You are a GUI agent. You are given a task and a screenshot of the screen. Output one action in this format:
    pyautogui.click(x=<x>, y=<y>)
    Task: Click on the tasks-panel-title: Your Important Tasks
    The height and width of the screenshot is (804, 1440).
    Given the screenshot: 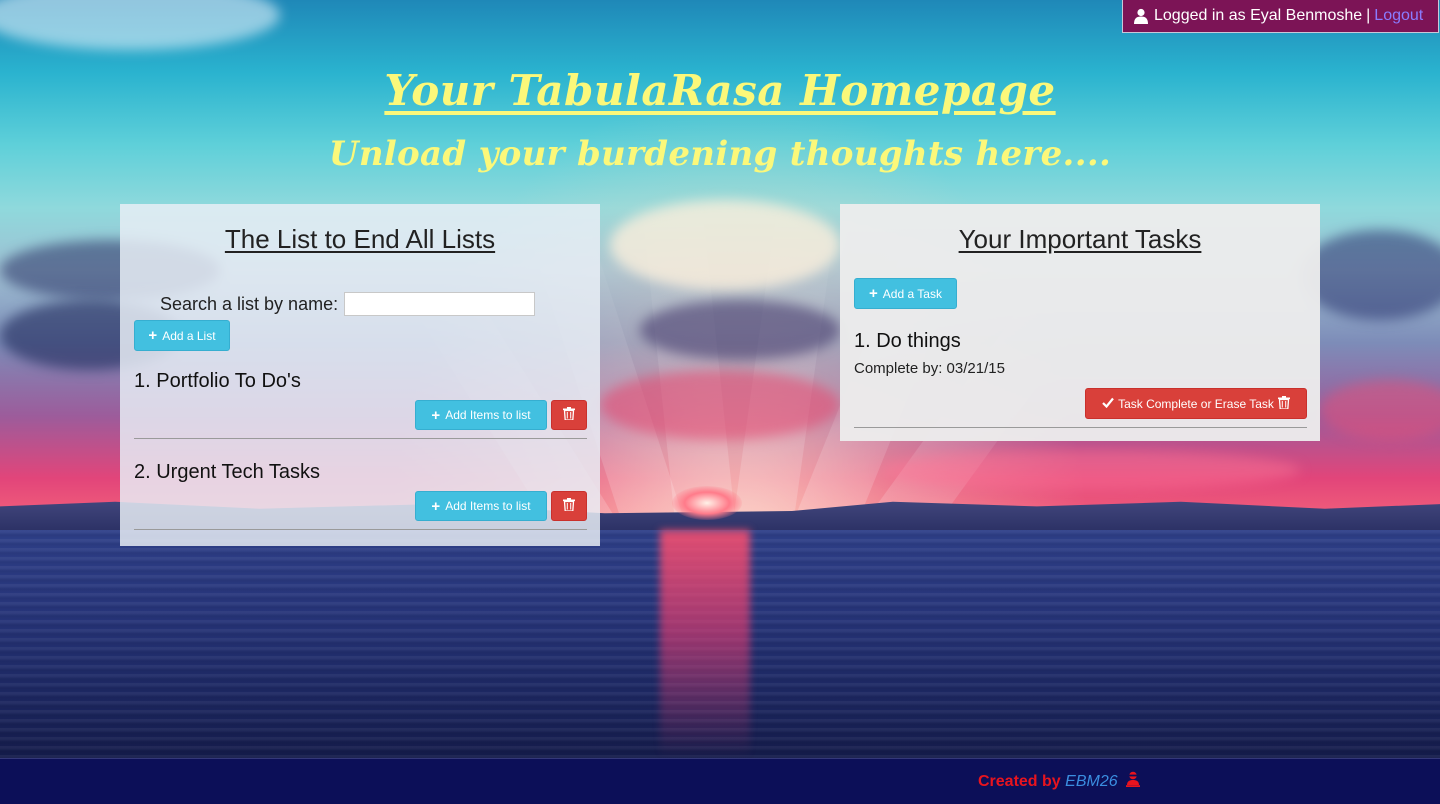 What is the action you would take?
    pyautogui.click(x=1080, y=239)
    